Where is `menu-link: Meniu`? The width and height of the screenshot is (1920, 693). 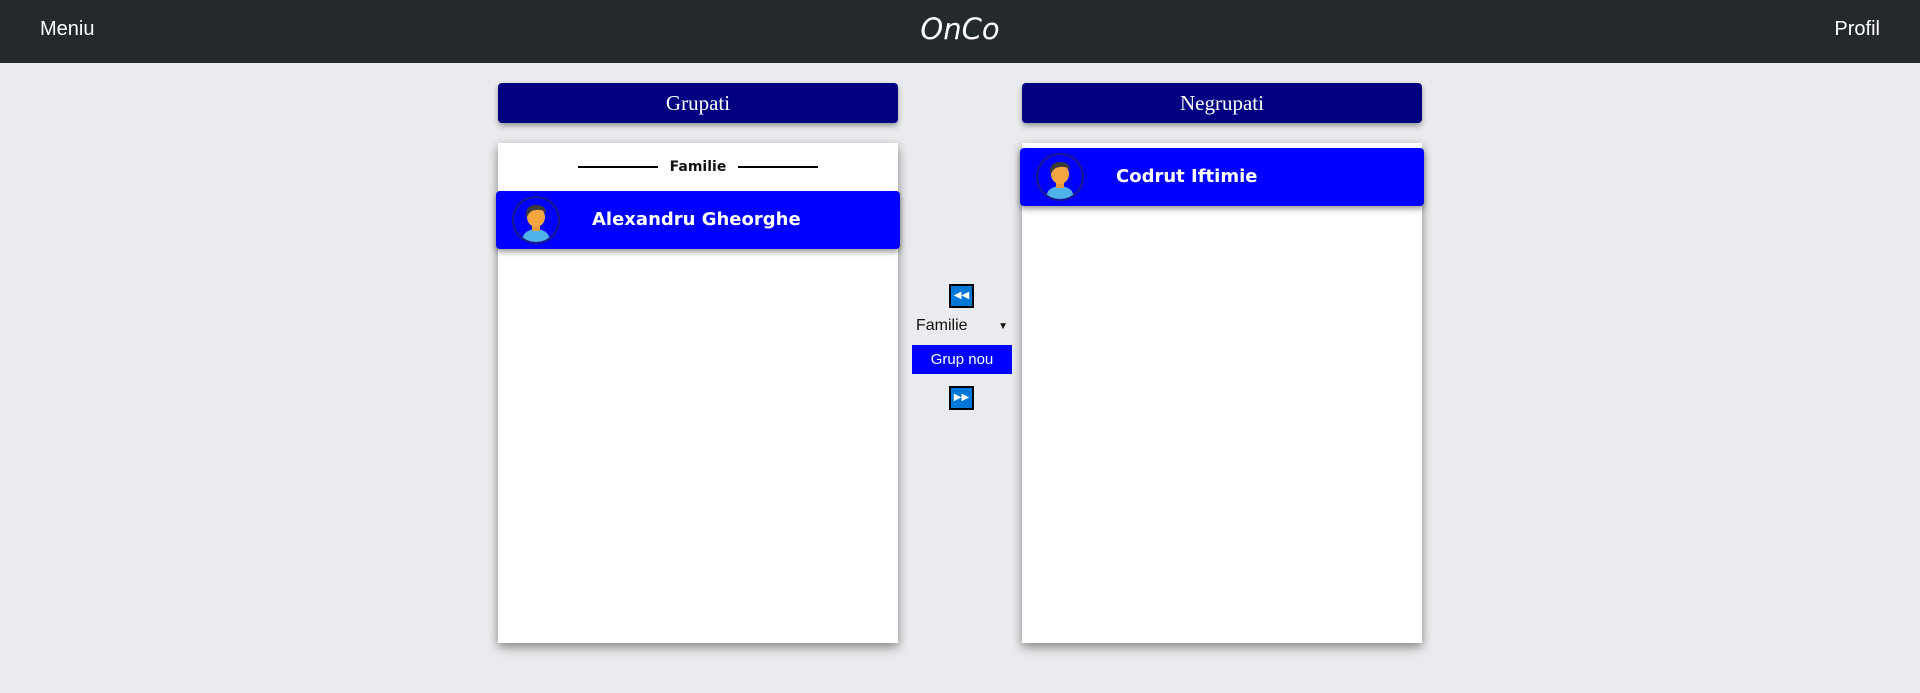 menu-link: Meniu is located at coordinates (67, 29).